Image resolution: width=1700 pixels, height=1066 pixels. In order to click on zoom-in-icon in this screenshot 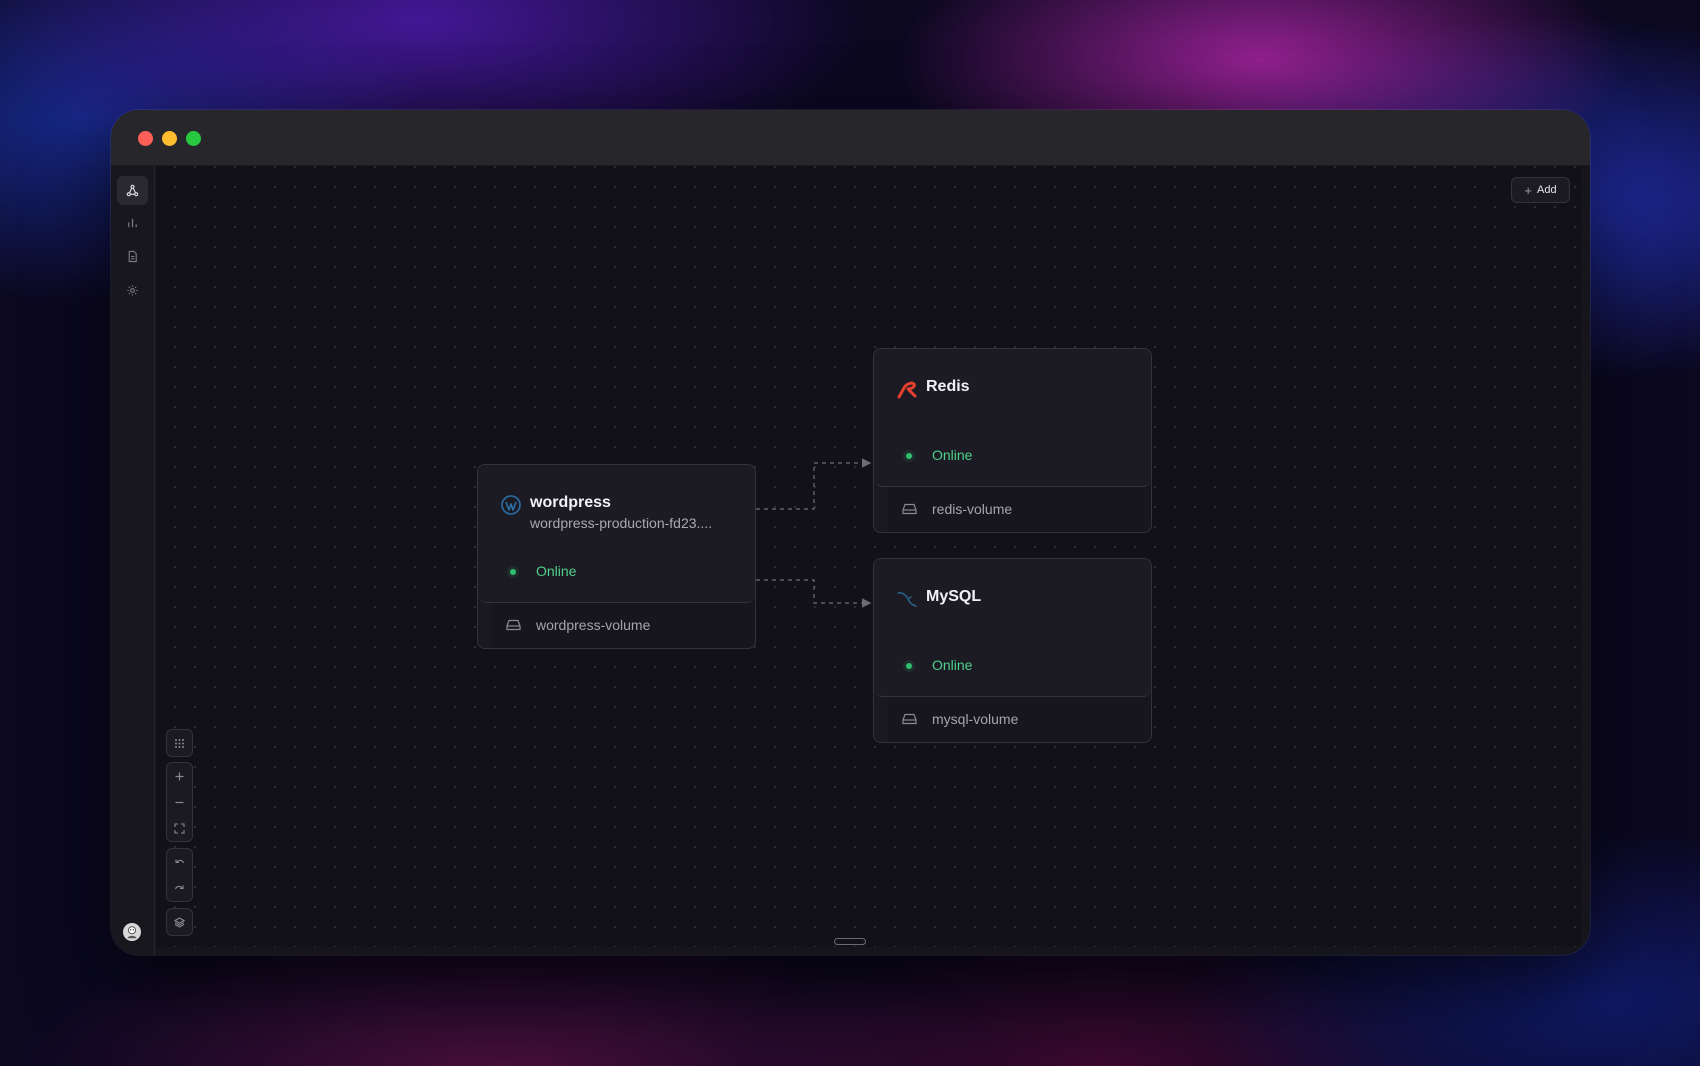, I will do `click(179, 776)`.